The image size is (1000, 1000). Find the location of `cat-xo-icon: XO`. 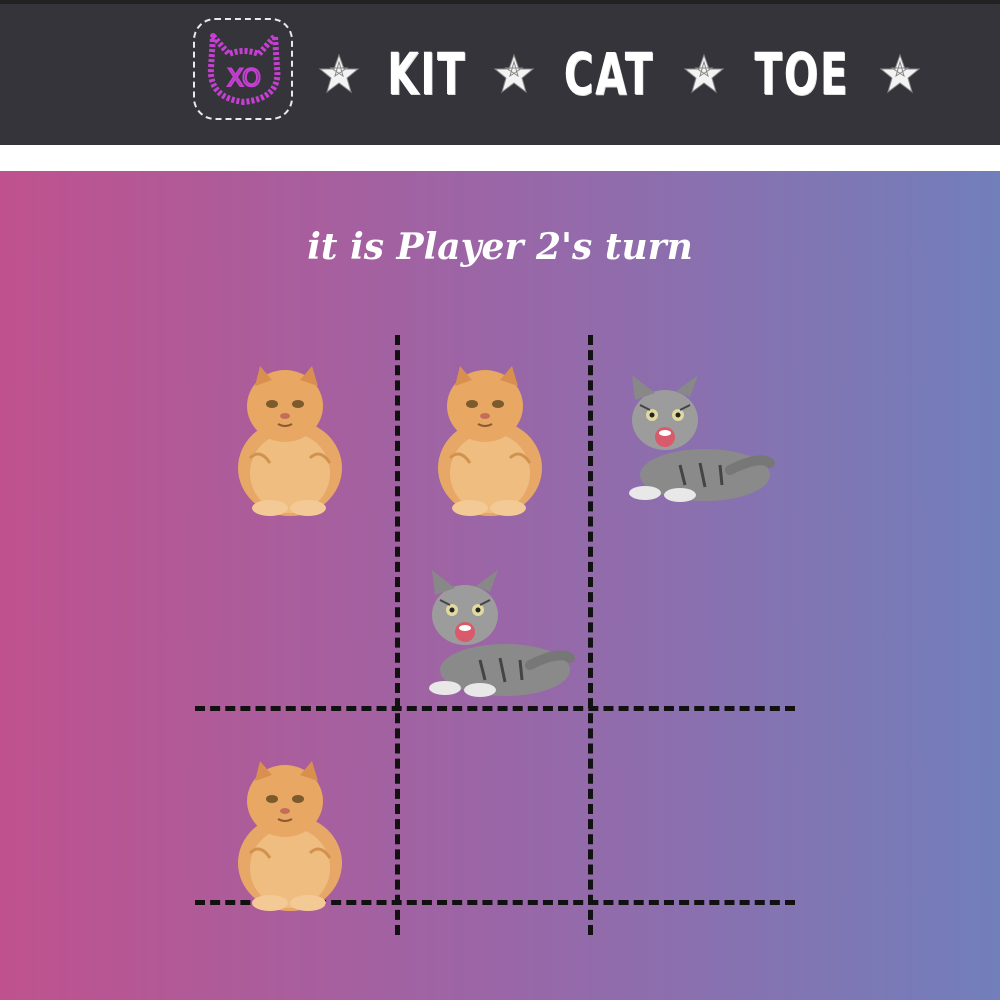

cat-xo-icon: XO is located at coordinates (244, 69).